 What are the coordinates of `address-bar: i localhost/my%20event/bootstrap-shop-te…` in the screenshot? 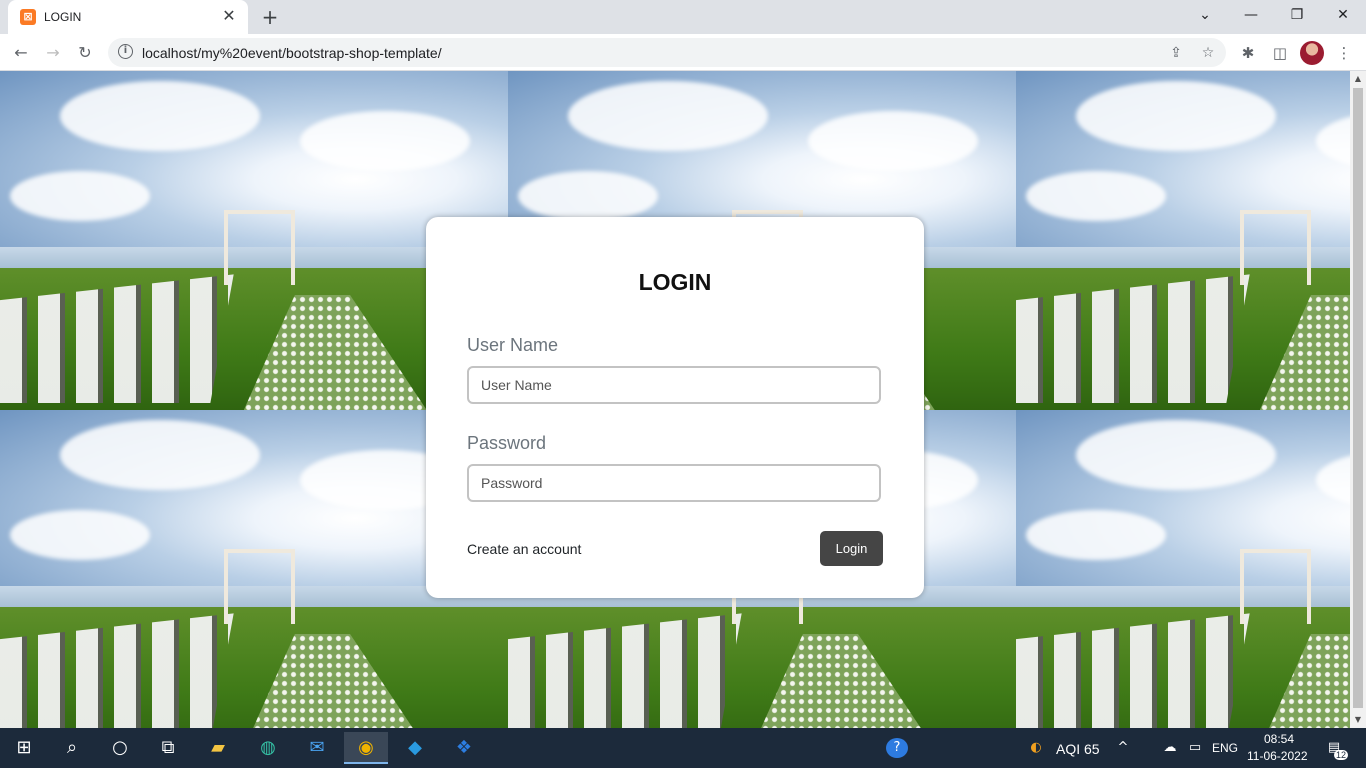 It's located at (667, 52).